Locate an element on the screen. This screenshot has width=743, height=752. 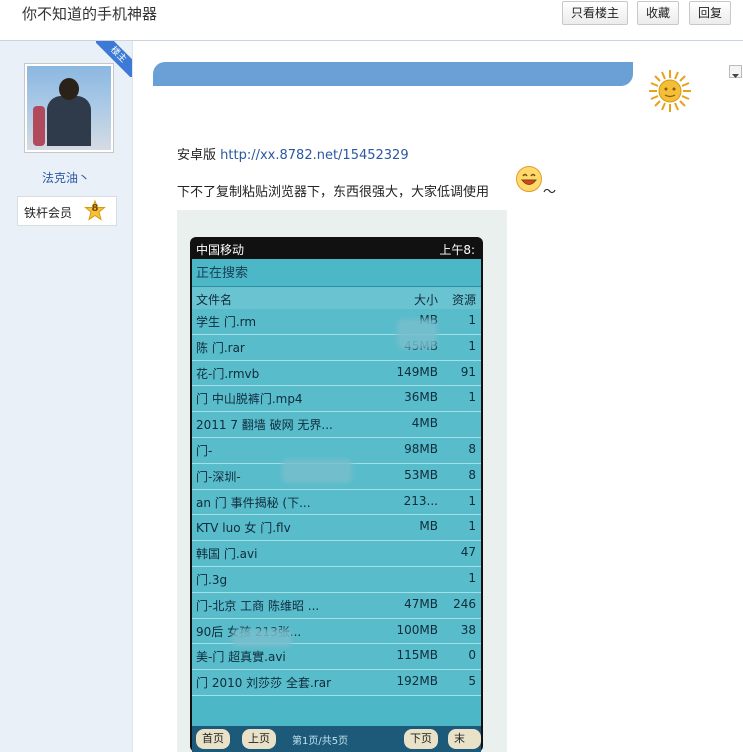
file-sources: 47 is located at coordinates (468, 552).